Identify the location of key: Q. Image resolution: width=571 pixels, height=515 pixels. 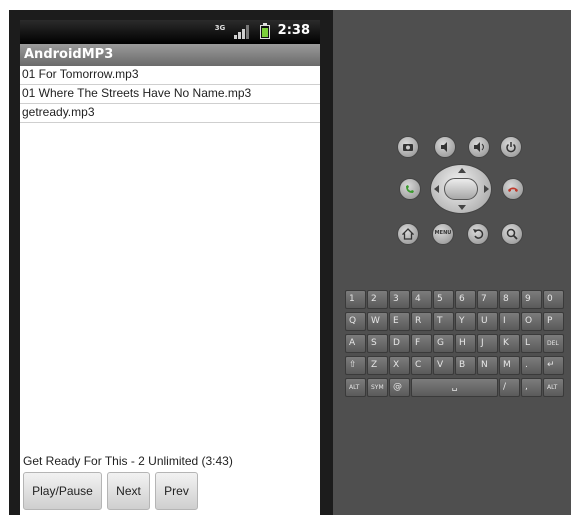
(355, 321).